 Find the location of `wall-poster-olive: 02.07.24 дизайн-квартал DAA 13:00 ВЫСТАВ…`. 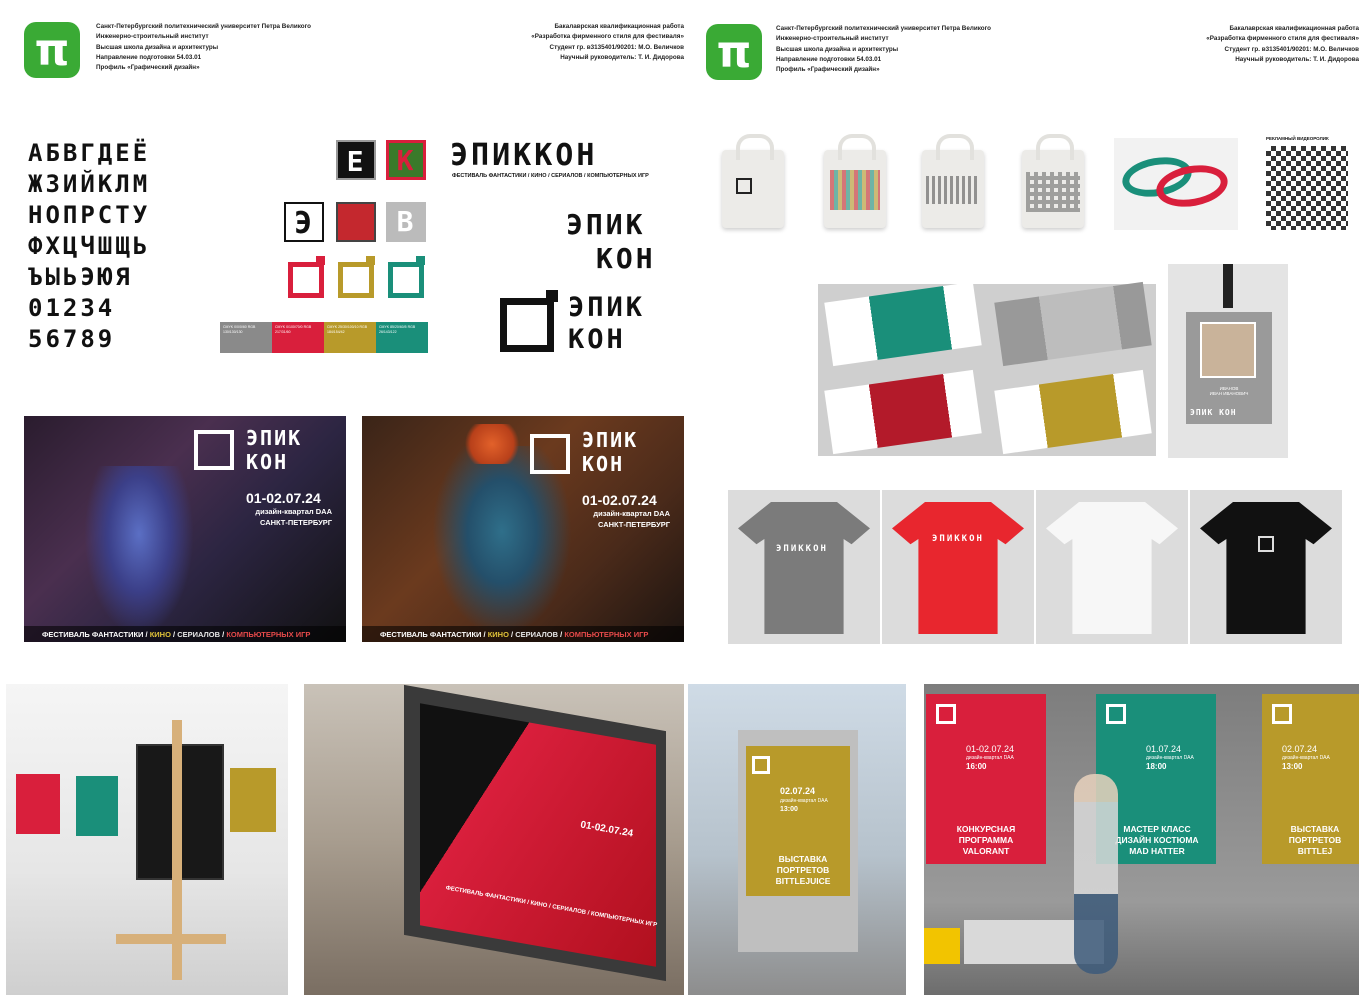

wall-poster-olive: 02.07.24 дизайн-квартал DAA 13:00 ВЫСТАВ… is located at coordinates (1310, 779).